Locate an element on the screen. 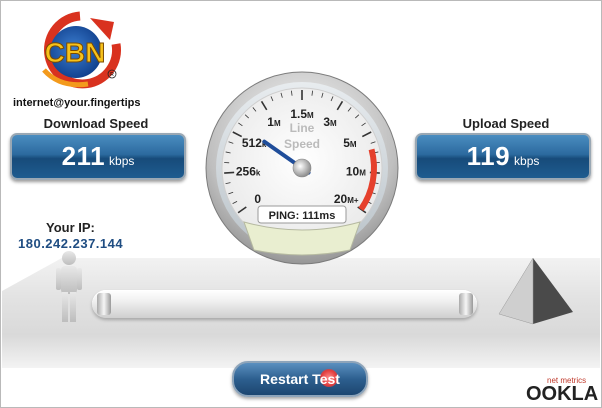  download-panel: 211 kbps is located at coordinates (98, 156).